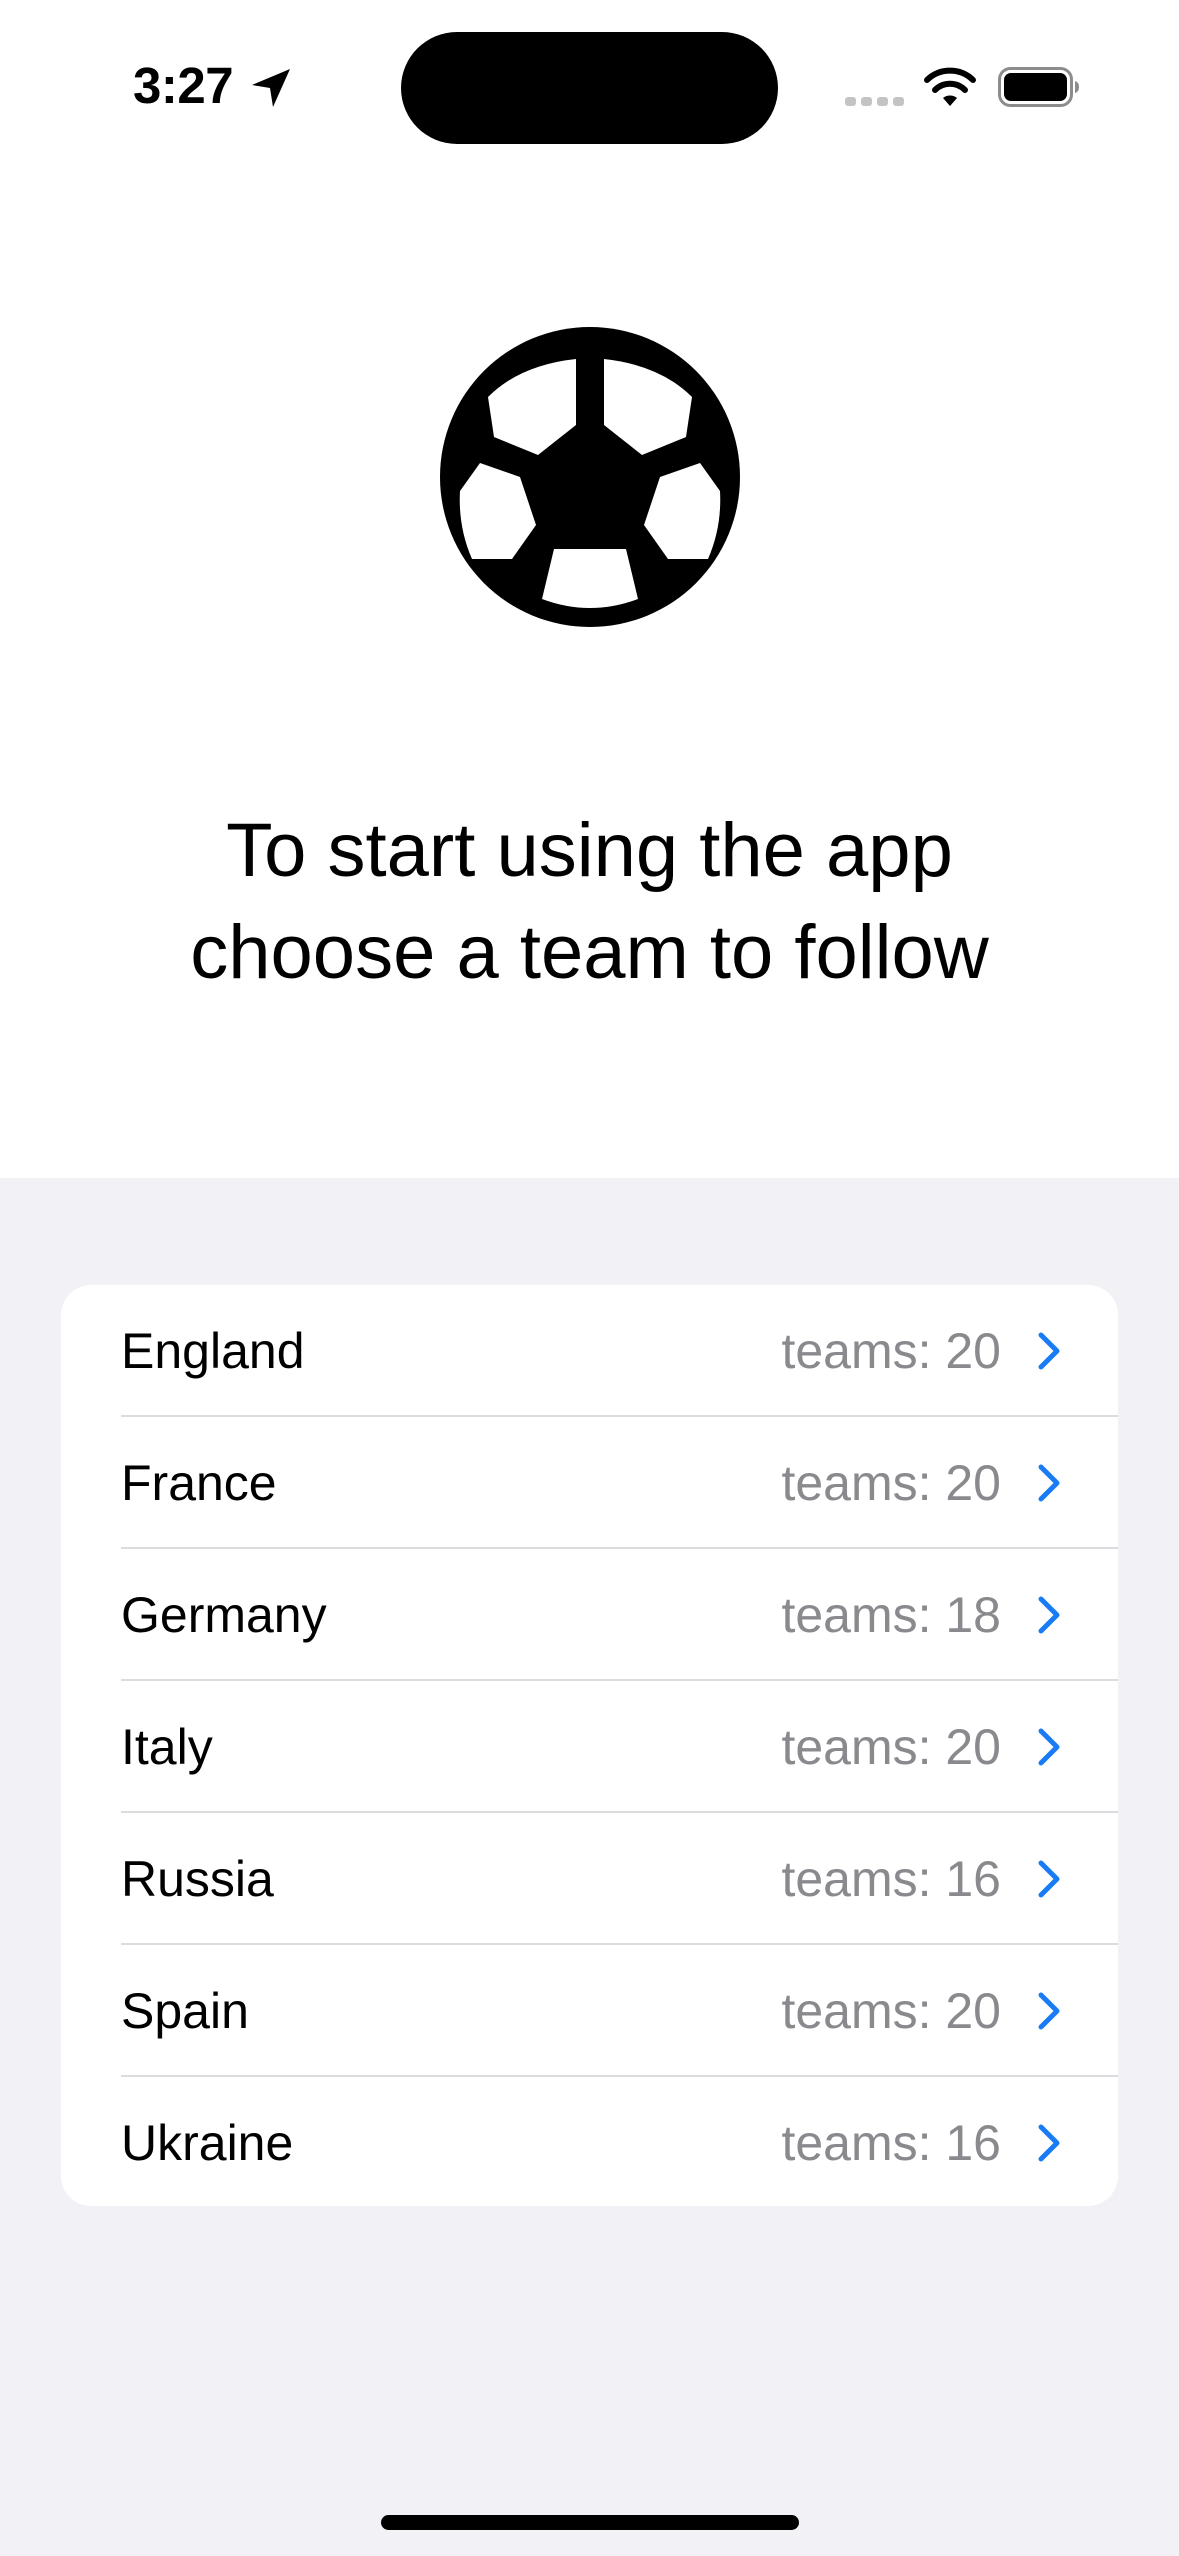  What do you see at coordinates (950, 86) in the screenshot?
I see `wifi-icon` at bounding box center [950, 86].